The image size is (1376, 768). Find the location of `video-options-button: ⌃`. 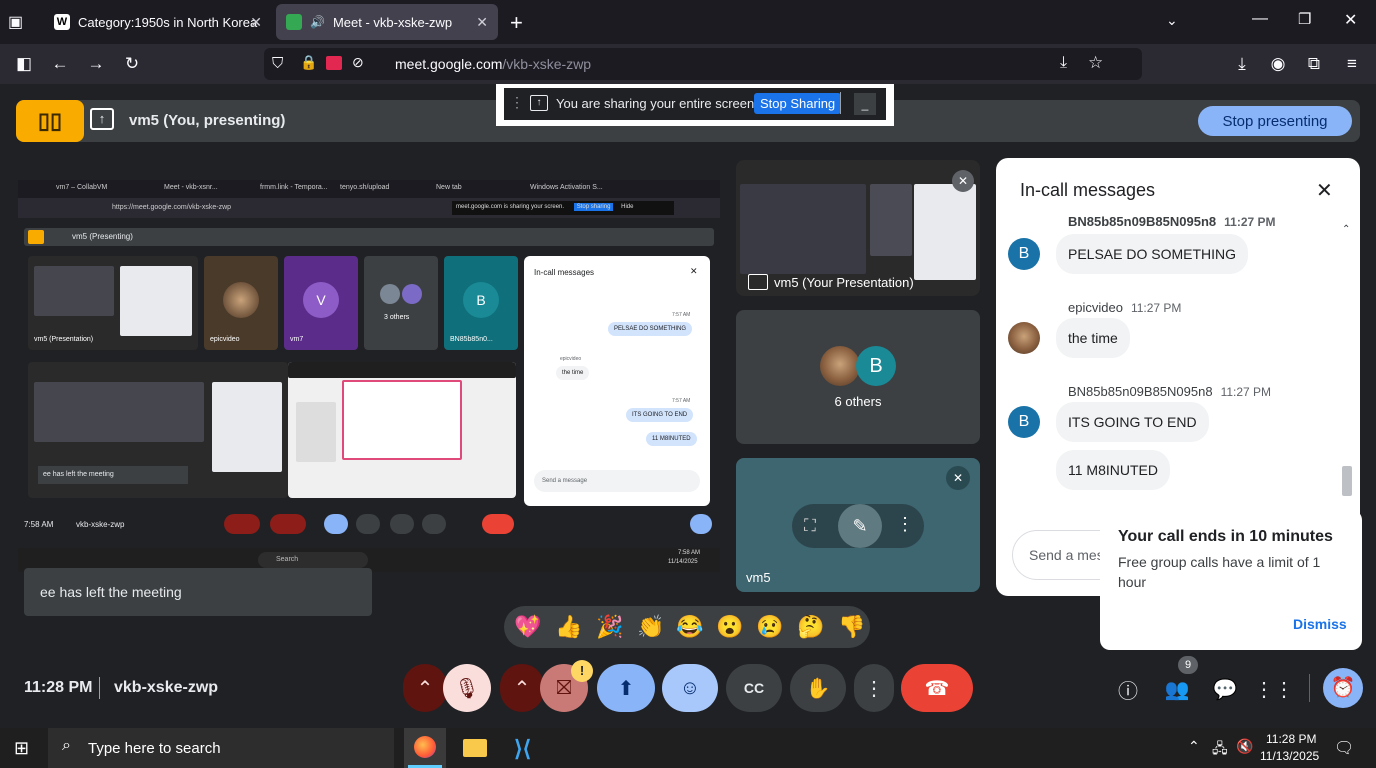

video-options-button: ⌃ is located at coordinates (522, 688).